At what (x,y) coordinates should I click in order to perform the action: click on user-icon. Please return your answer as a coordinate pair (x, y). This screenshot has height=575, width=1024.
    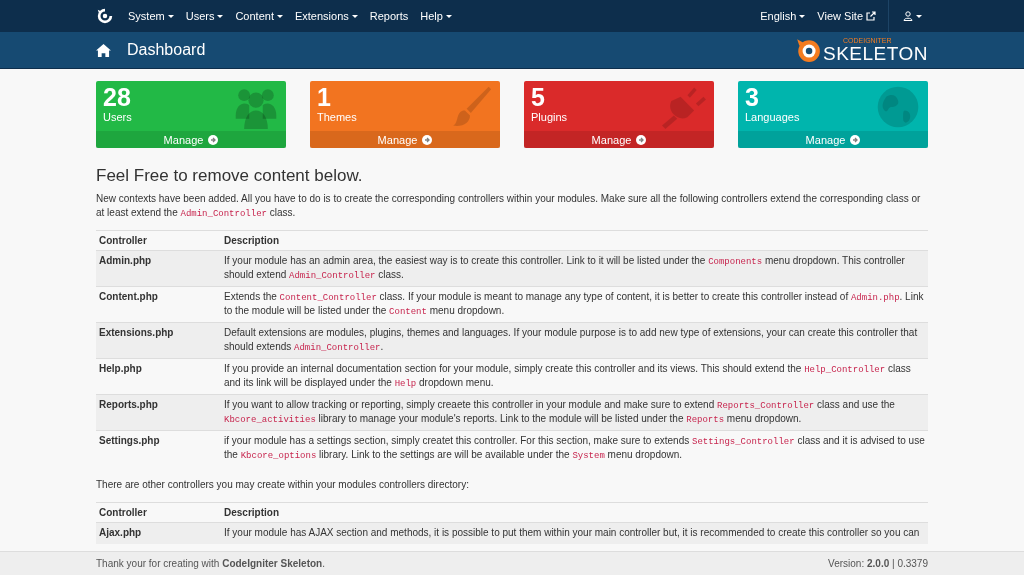
    Looking at the image, I should click on (908, 16).